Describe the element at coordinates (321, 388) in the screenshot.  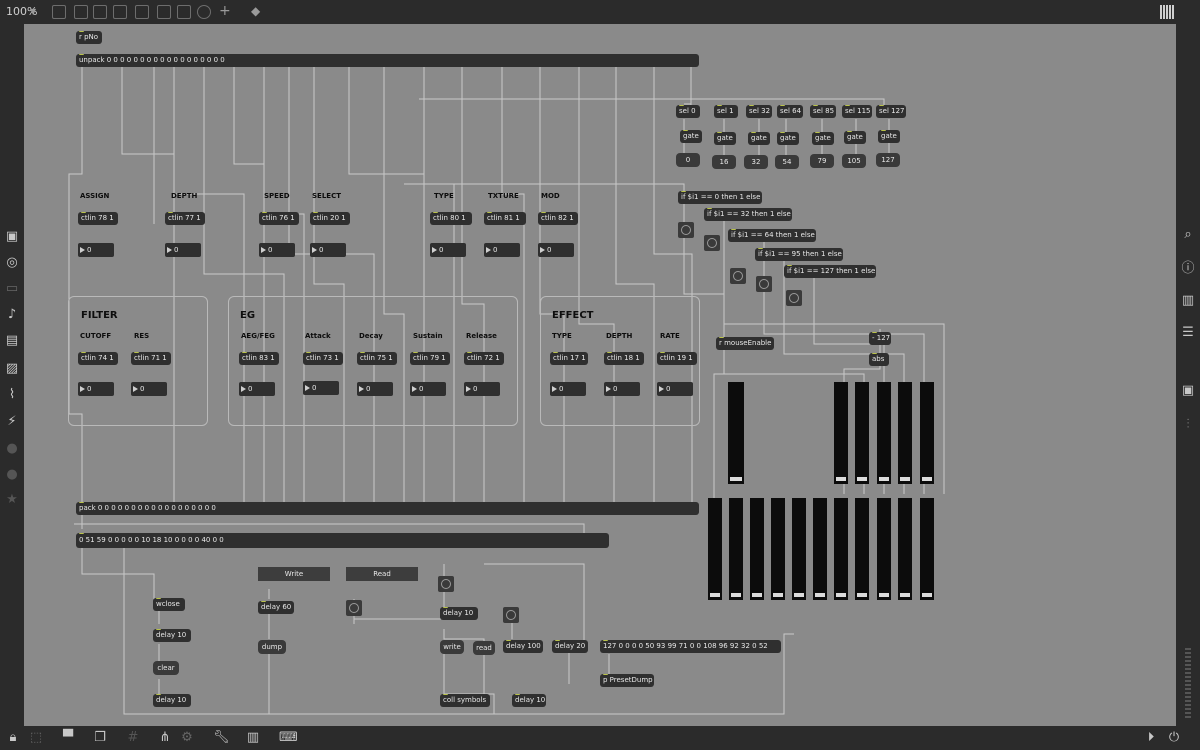
I see `number-attack: 0` at that location.